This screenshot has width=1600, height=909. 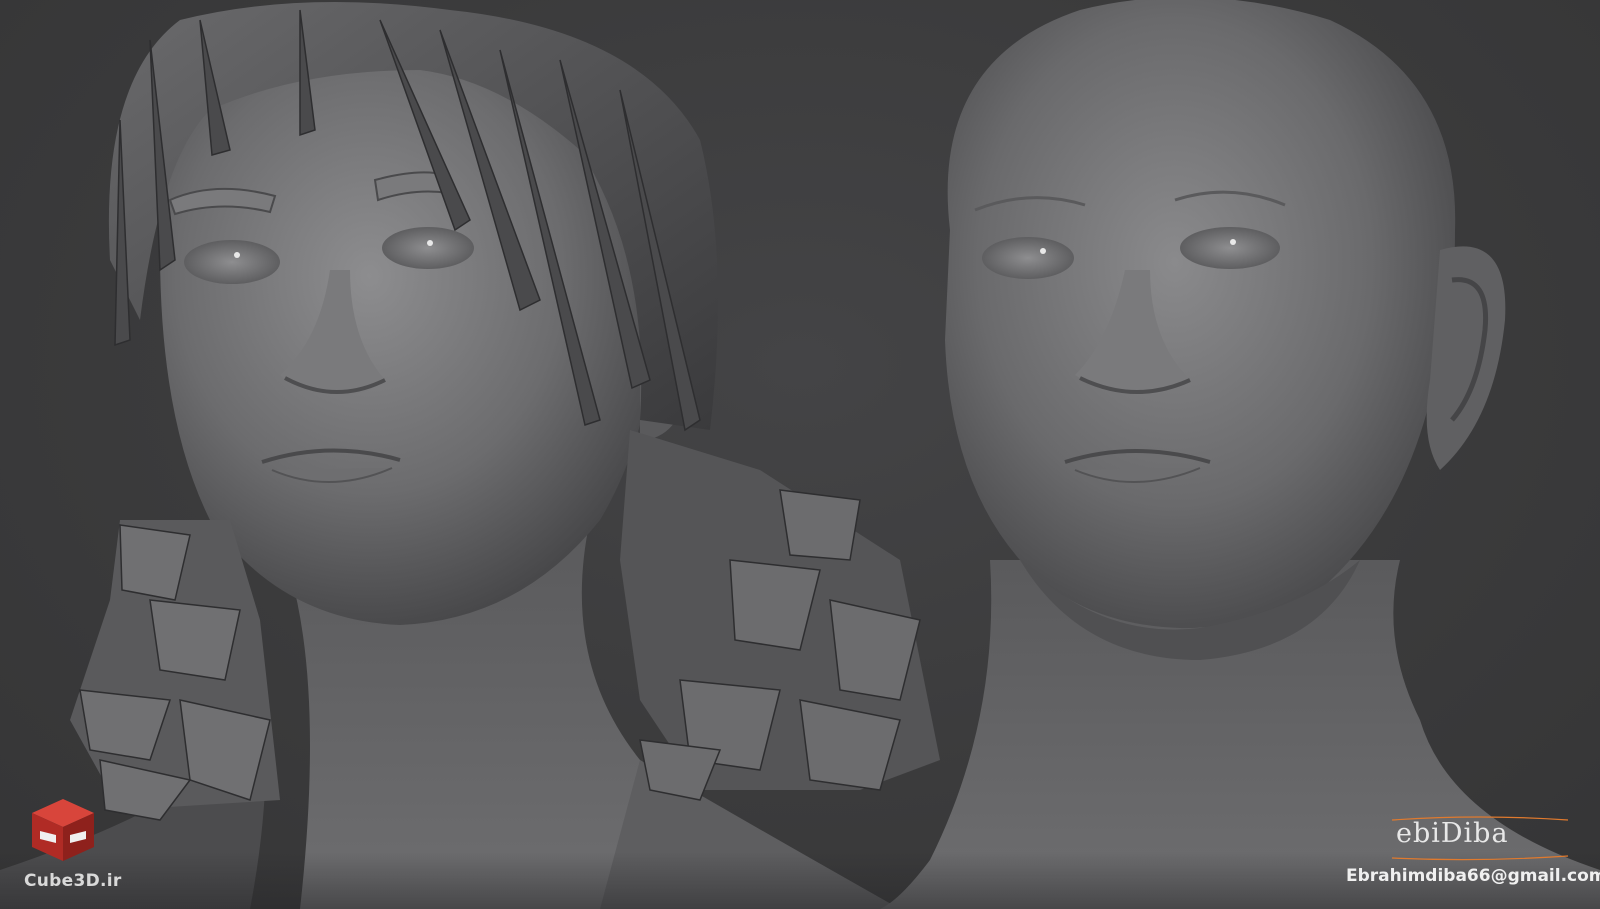 What do you see at coordinates (73, 881) in the screenshot?
I see `site-label: Cube3D.ir` at bounding box center [73, 881].